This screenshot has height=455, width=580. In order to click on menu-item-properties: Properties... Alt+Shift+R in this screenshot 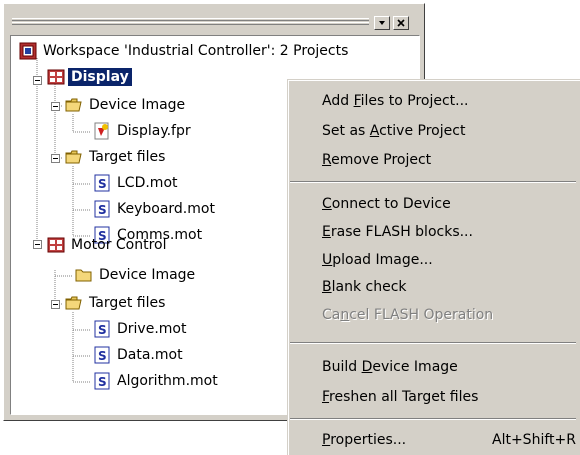, I will do `click(449, 440)`.